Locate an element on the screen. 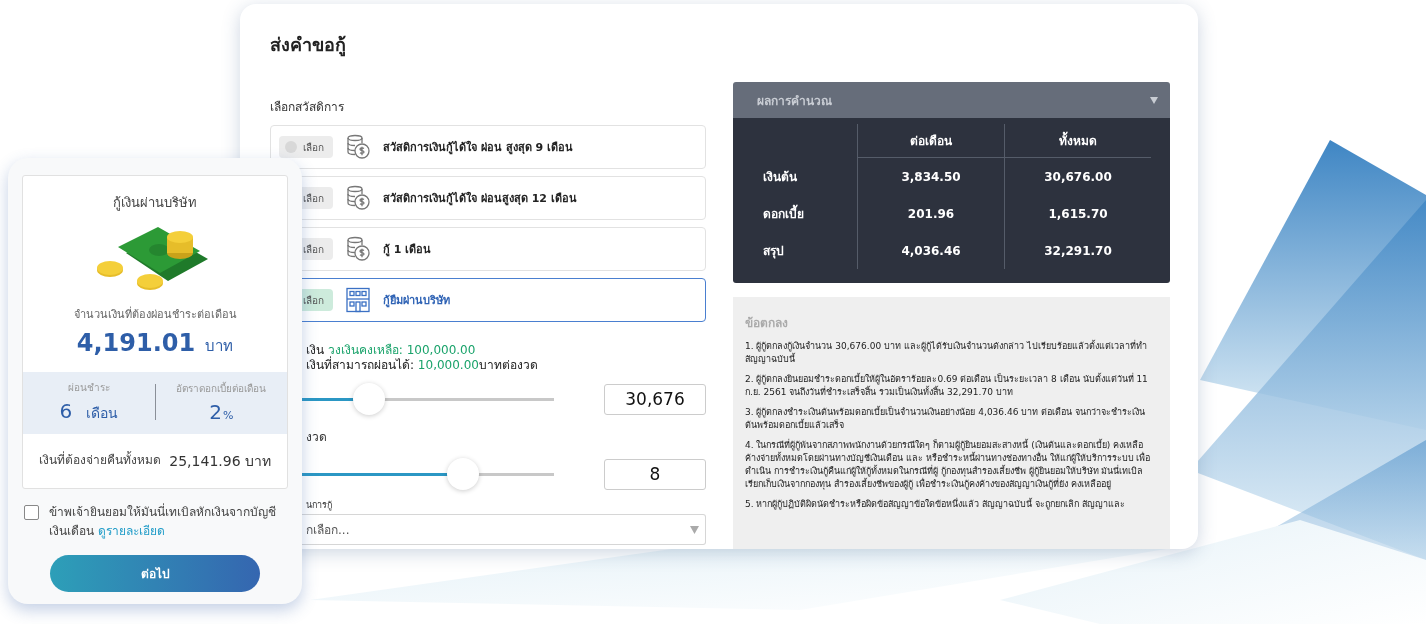  limit-text: เงิน วงเงินคงเหลือ: 100,000.00 is located at coordinates (391, 350).